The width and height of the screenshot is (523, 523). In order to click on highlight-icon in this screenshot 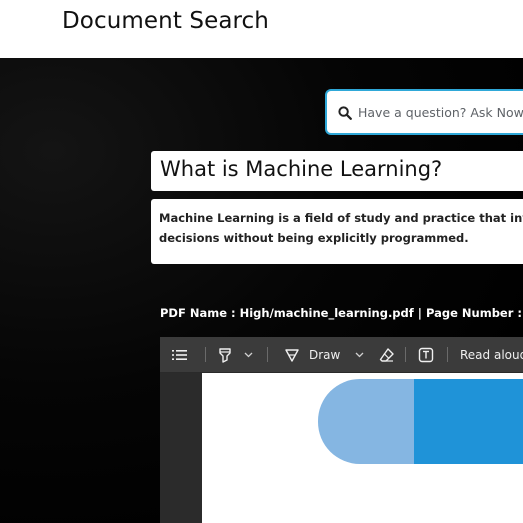, I will do `click(225, 354)`.